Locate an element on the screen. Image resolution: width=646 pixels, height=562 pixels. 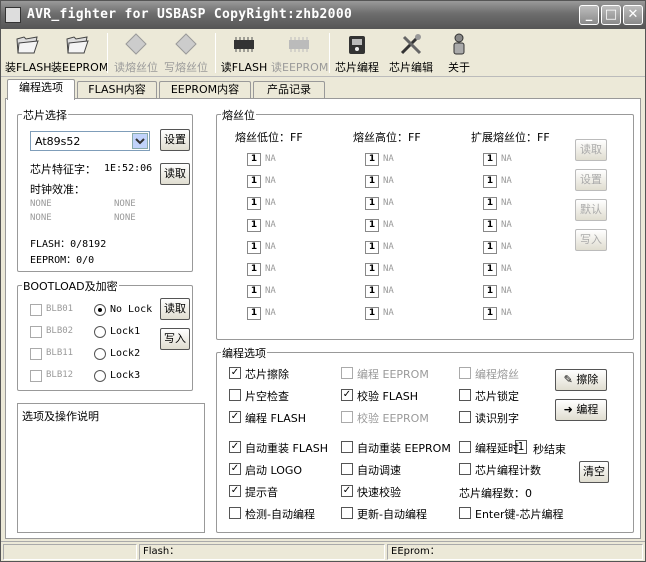
chip-set-button: 设置 is located at coordinates (175, 140).